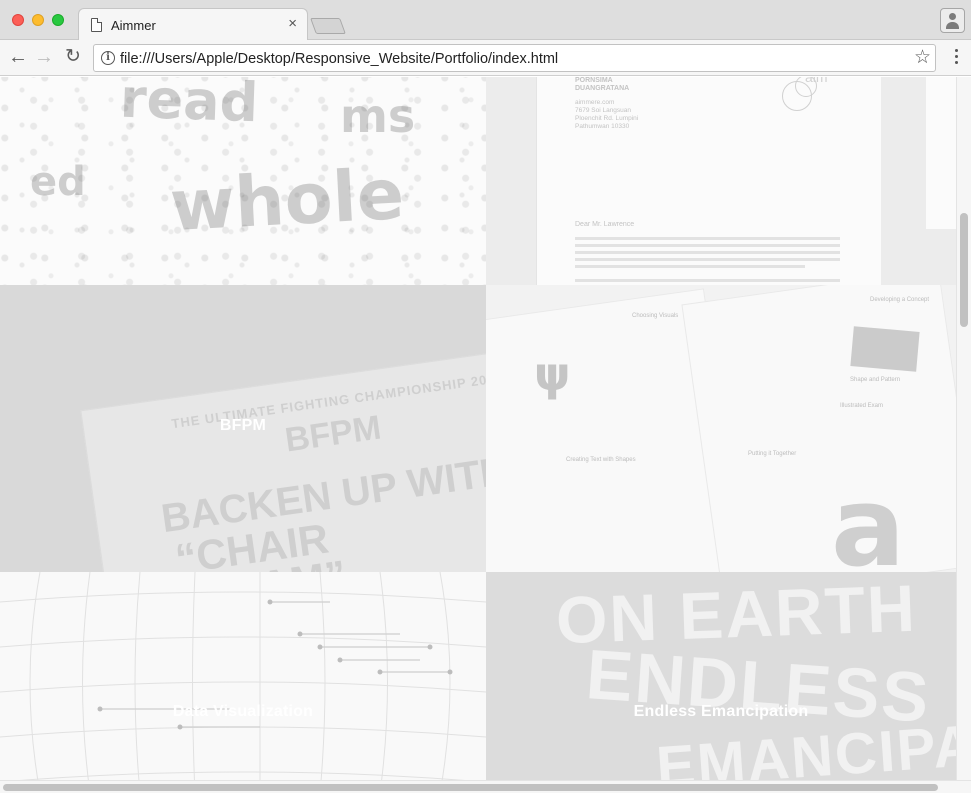 This screenshot has width=971, height=793. I want to click on business-card, so click(941, 153).